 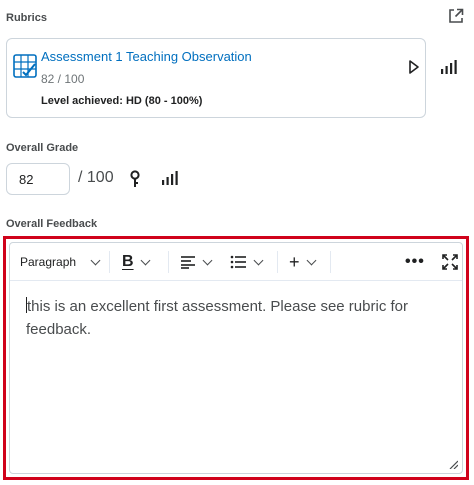 I want to click on resize-handle-icon, so click(x=453, y=464).